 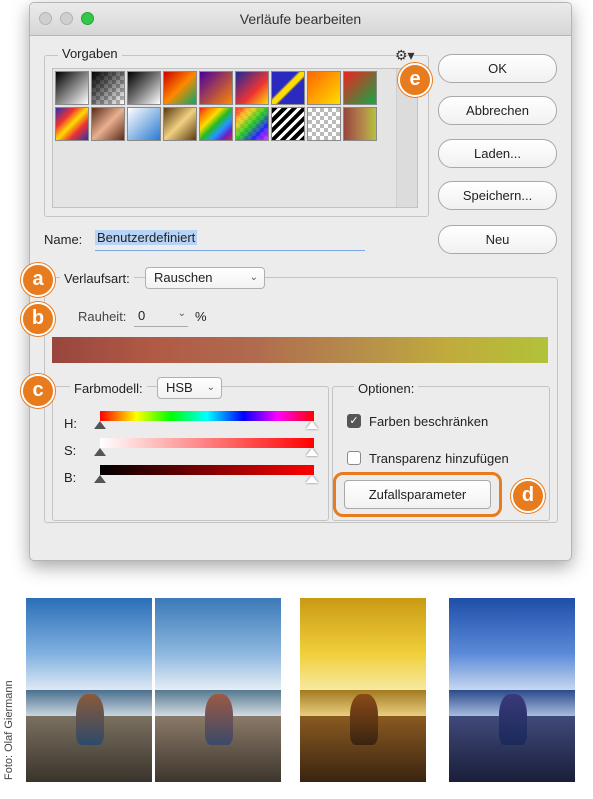 I want to click on photo-original, so click(x=89, y=690).